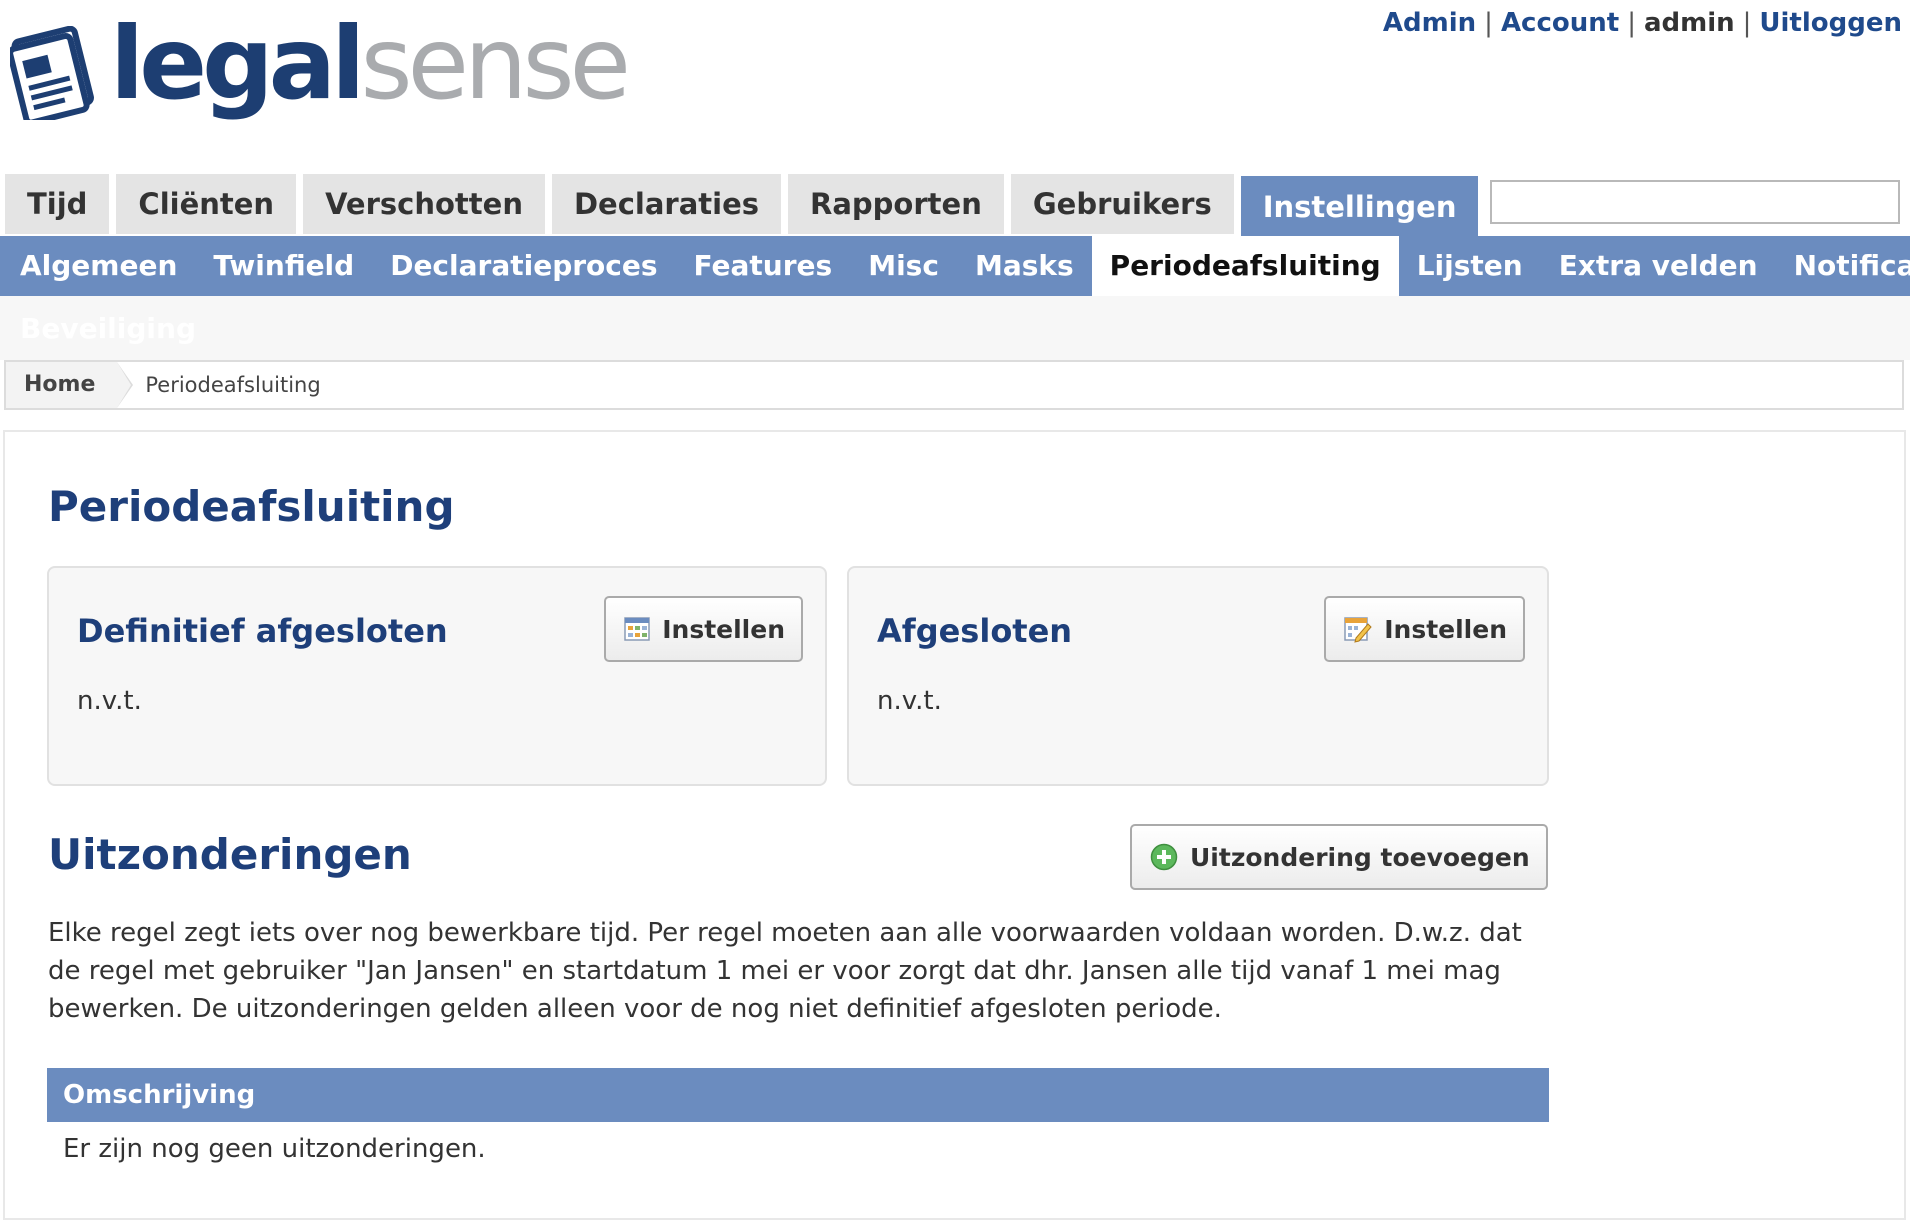 Image resolution: width=1910 pixels, height=1220 pixels. Describe the element at coordinates (1245, 266) in the screenshot. I see `sub-tab-periodeafsluiting: Periodeafsluiting` at that location.